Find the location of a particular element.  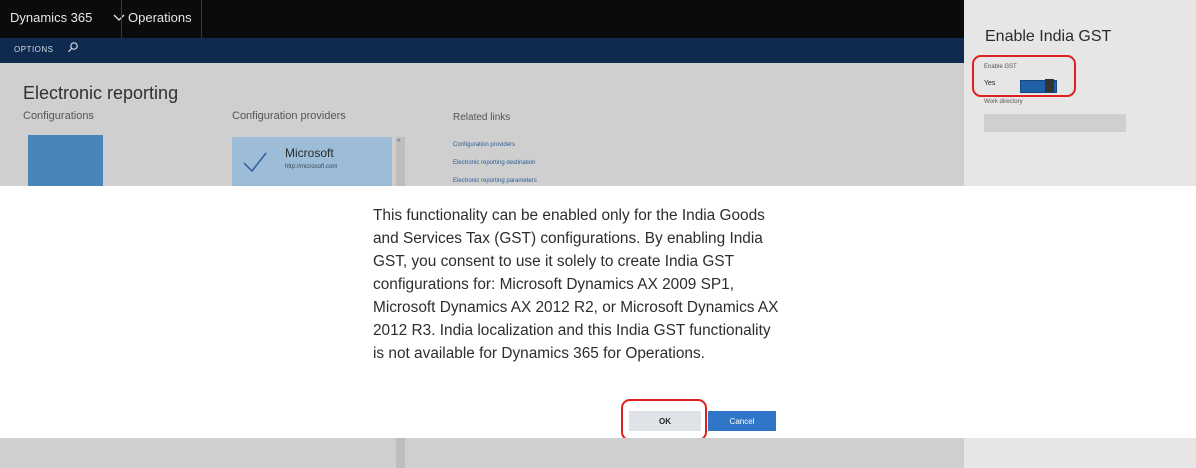

panel-title: Enable India GST is located at coordinates (1048, 36).